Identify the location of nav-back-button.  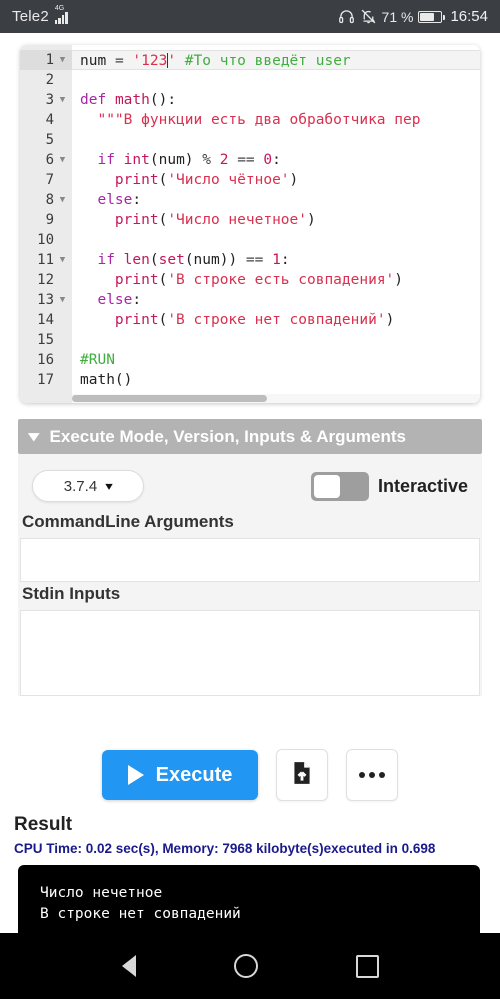
(128, 966).